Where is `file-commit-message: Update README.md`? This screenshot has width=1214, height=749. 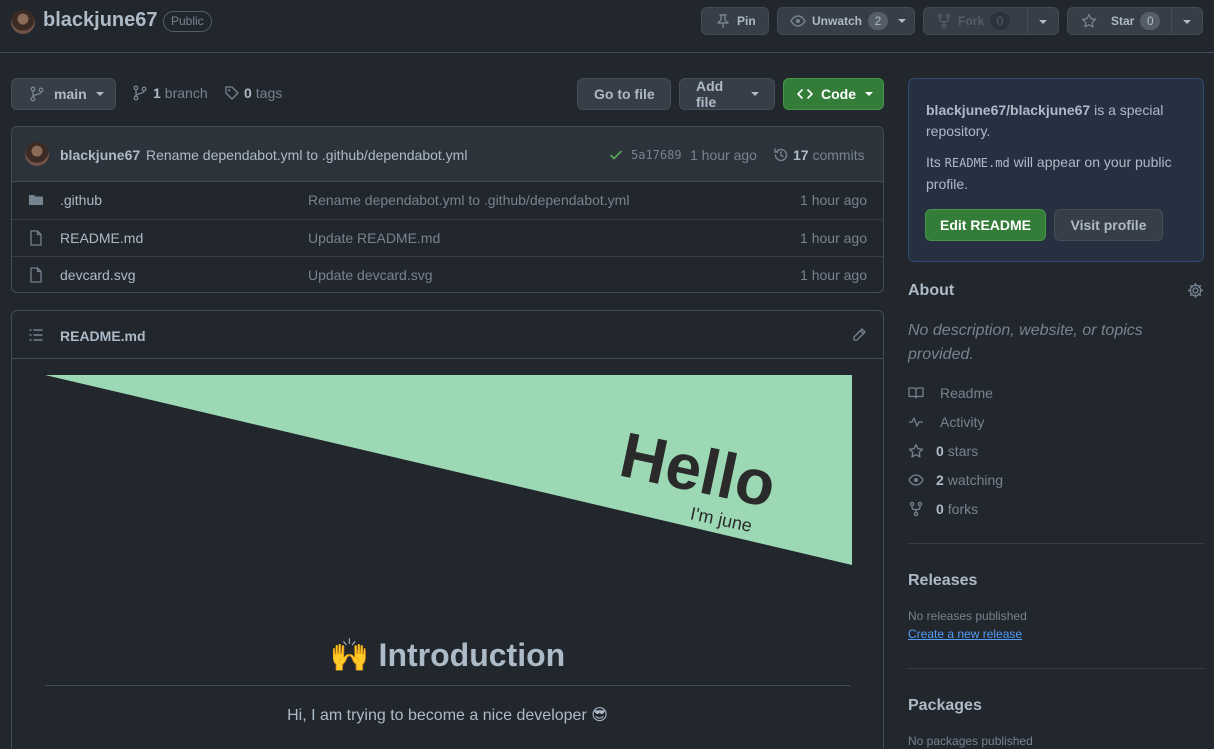
file-commit-message: Update README.md is located at coordinates (374, 238).